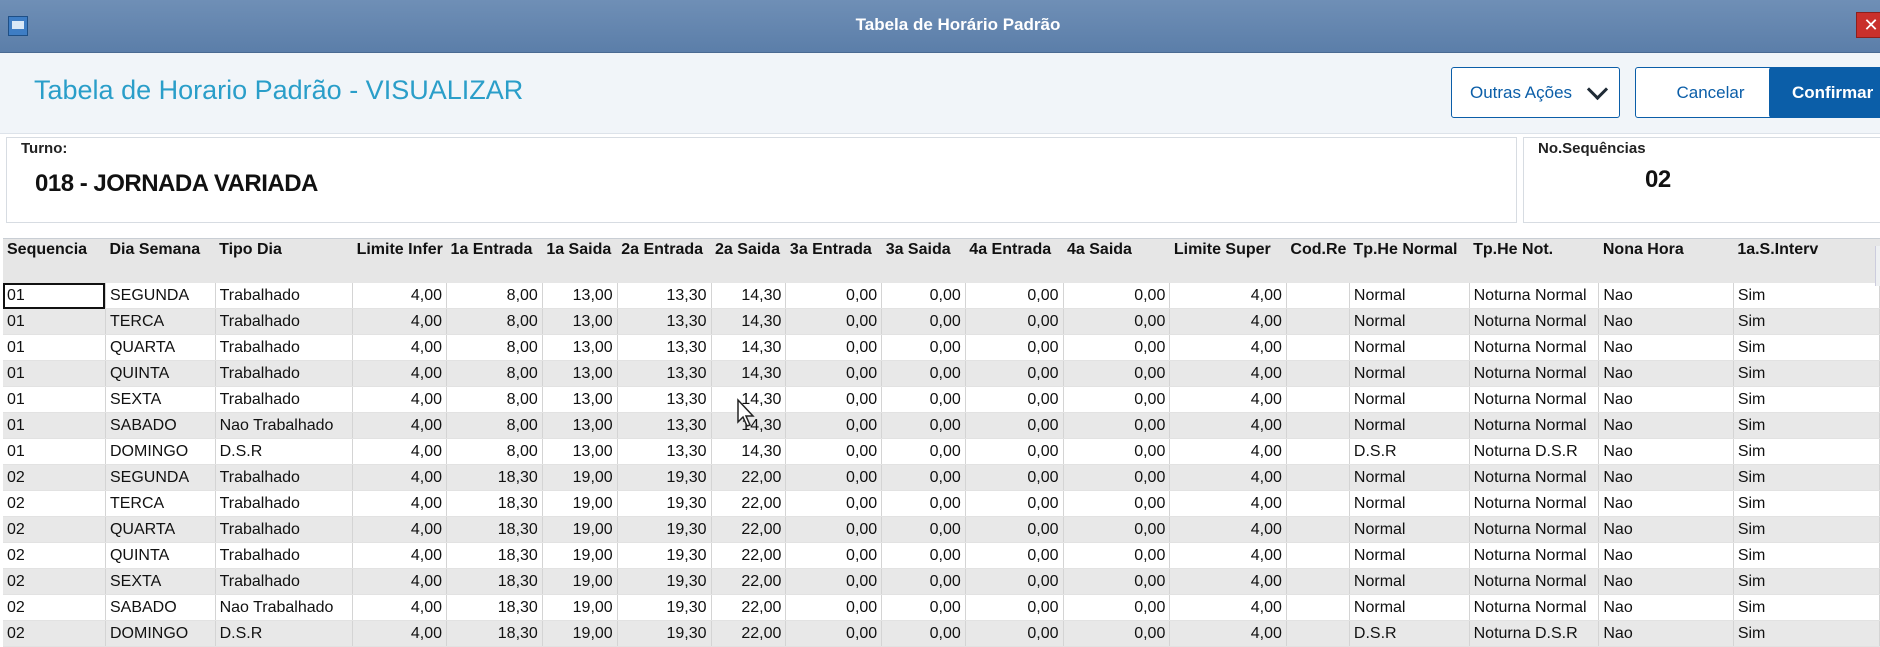  I want to click on table-cell: QUARTA, so click(160, 347).